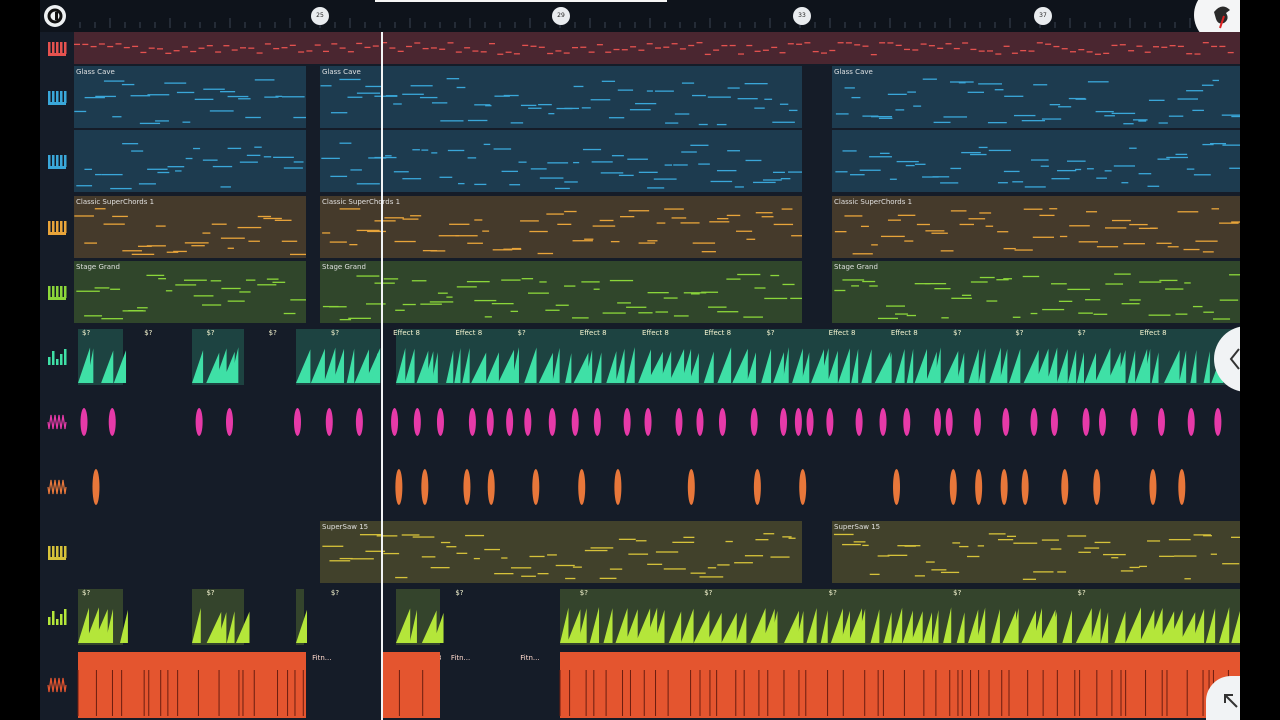 This screenshot has width=1280, height=720. Describe the element at coordinates (657, 23) in the screenshot. I see `ruler-ticks` at that location.